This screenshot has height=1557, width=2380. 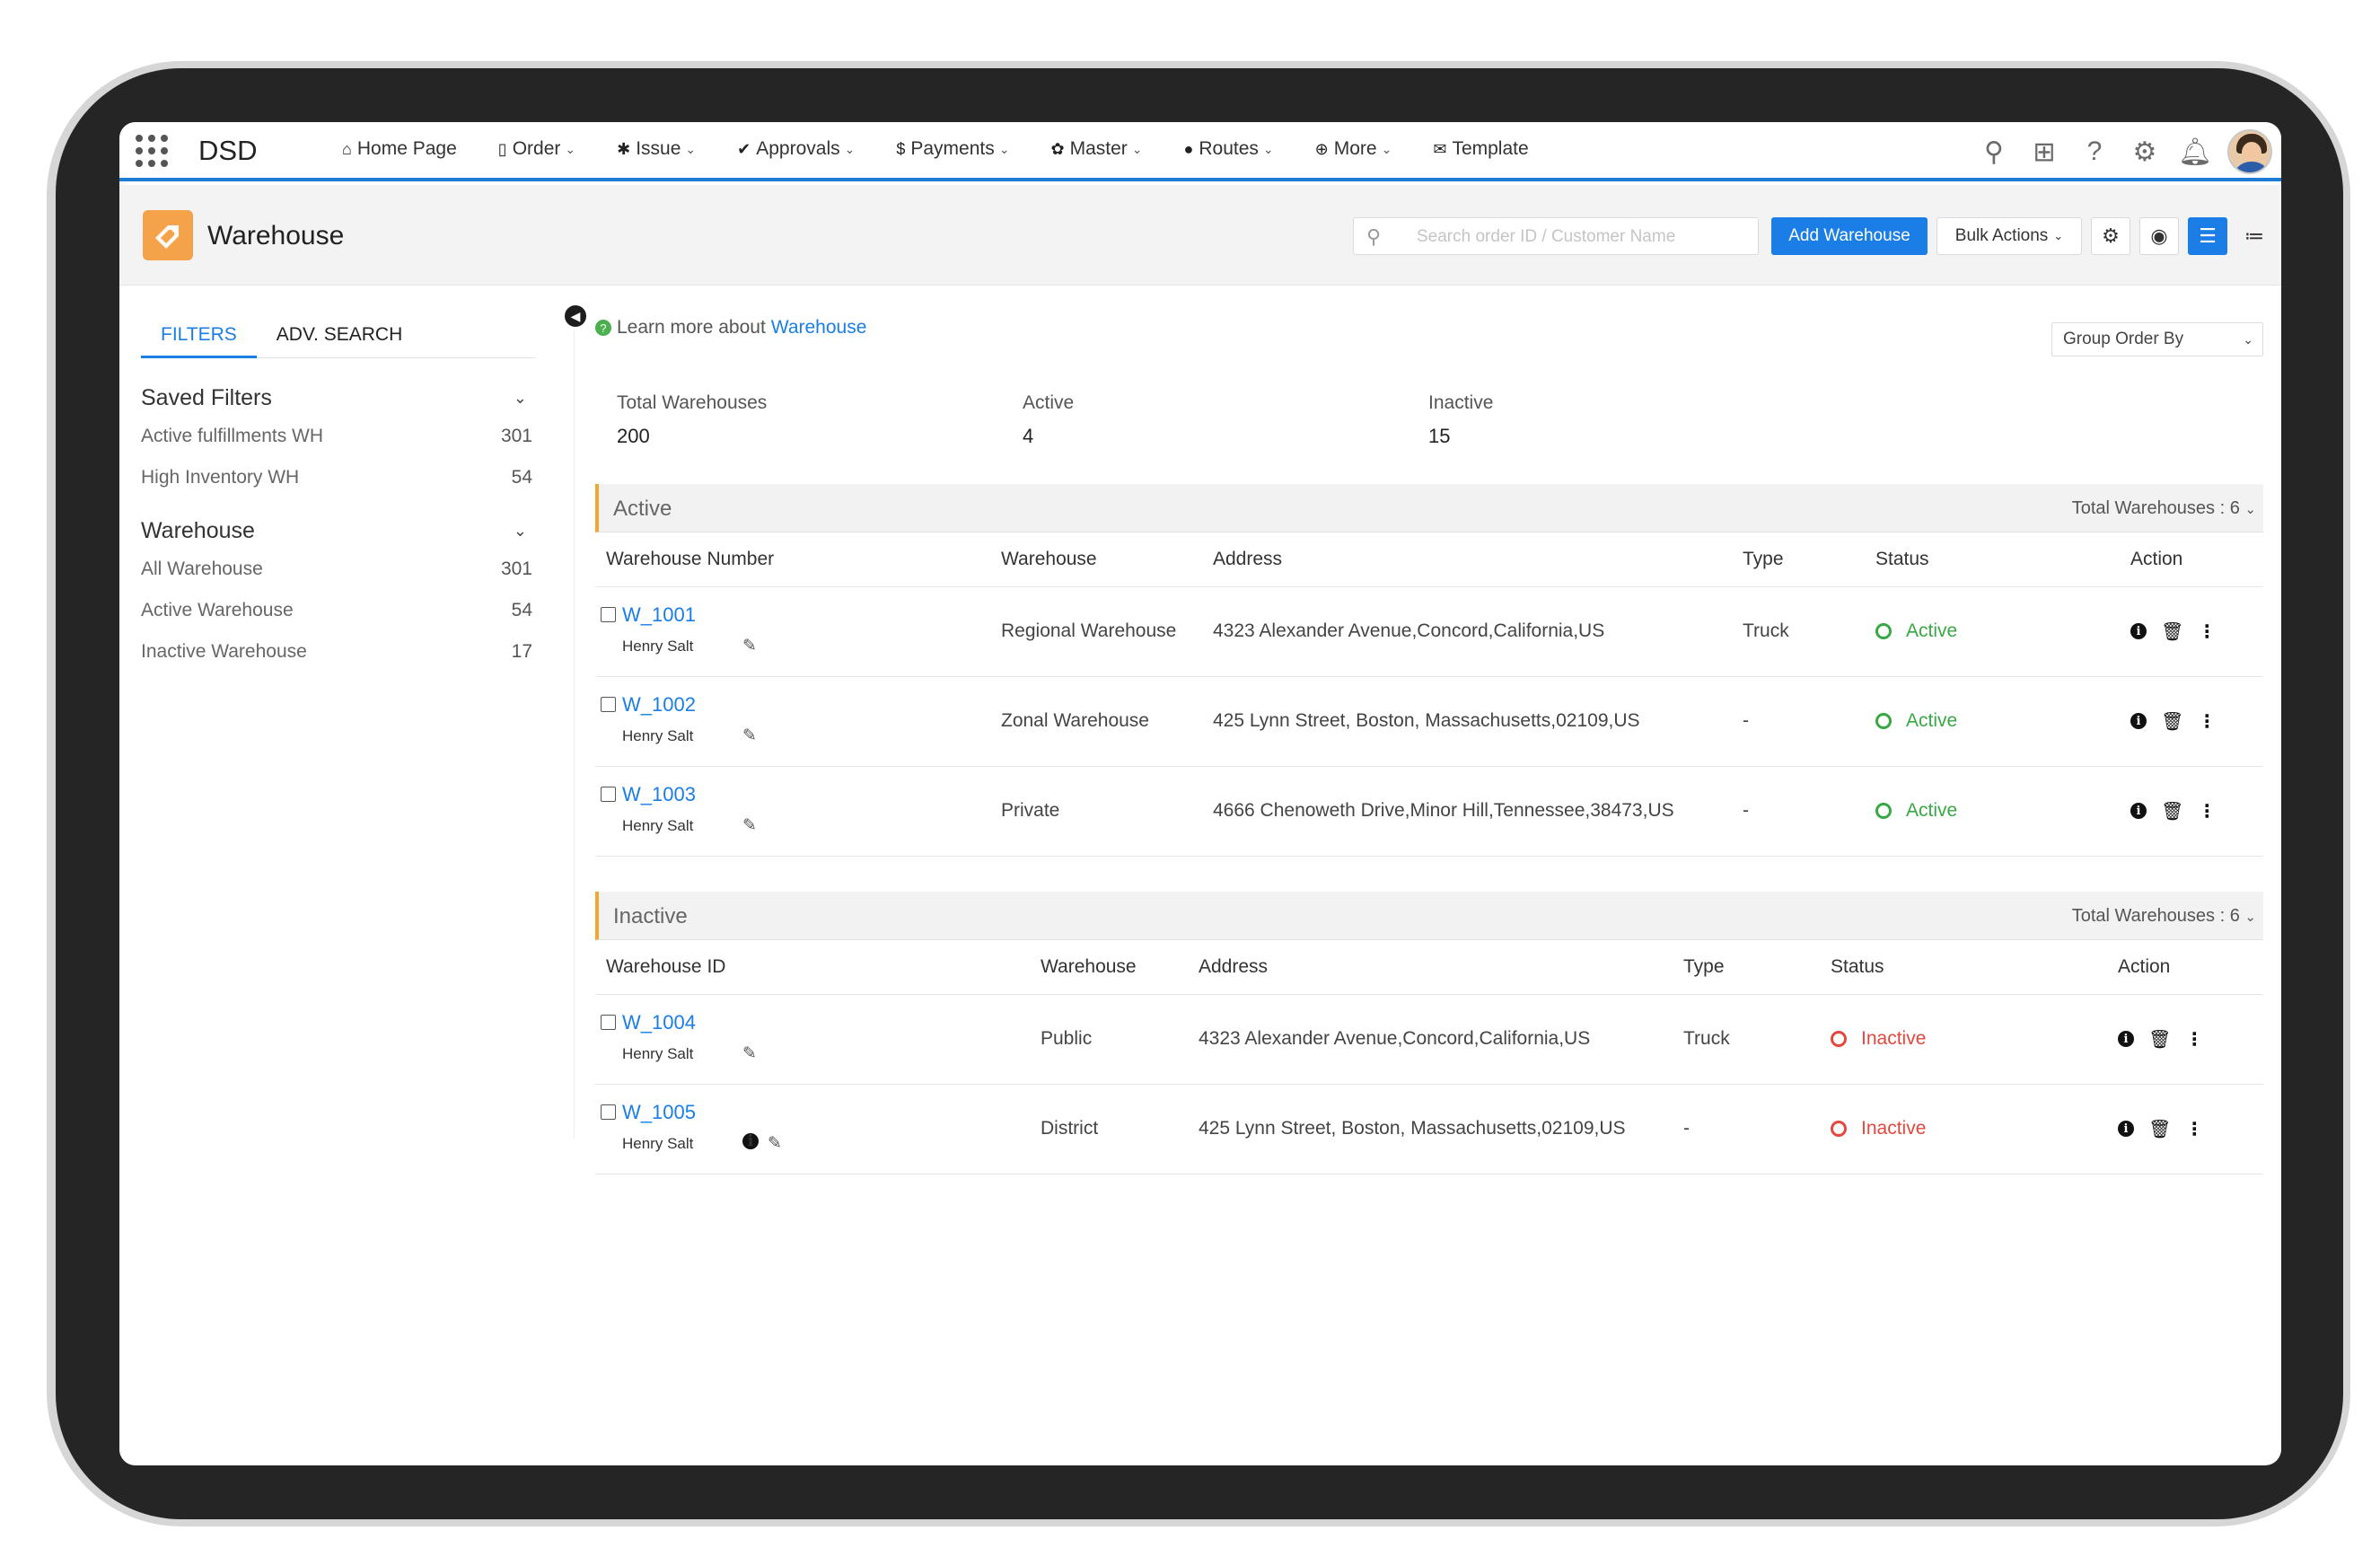 What do you see at coordinates (658, 1143) in the screenshot?
I see `owner-name: Henry Salt` at bounding box center [658, 1143].